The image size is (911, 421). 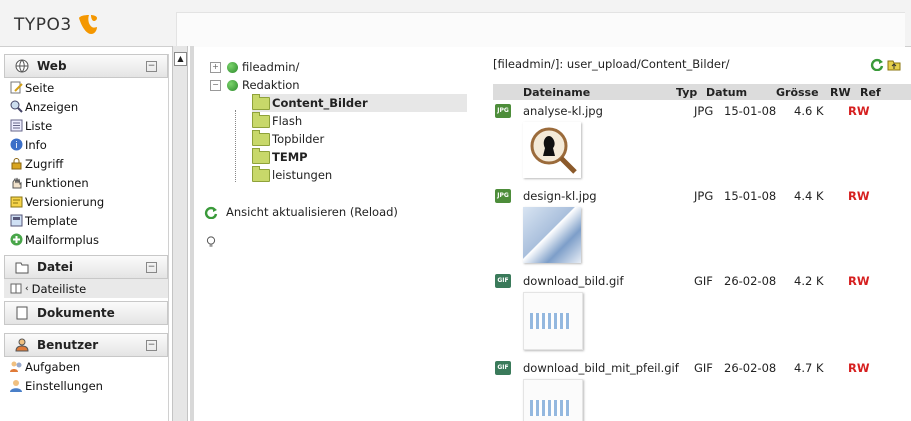 What do you see at coordinates (840, 92) in the screenshot?
I see `col-rw: RW` at bounding box center [840, 92].